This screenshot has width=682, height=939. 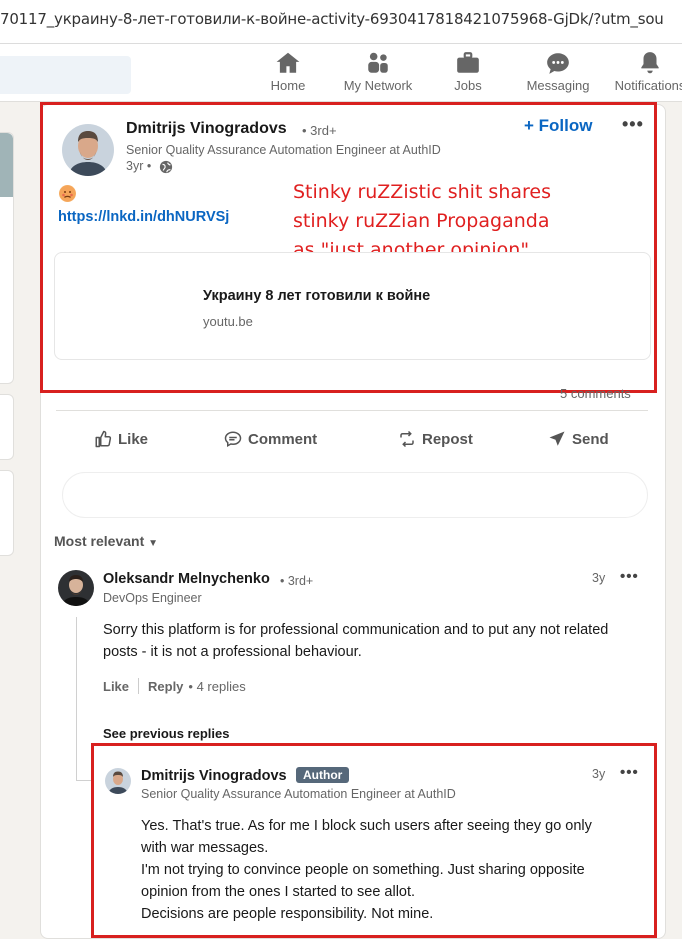 I want to click on nav-jobs: Jobs, so click(x=468, y=71).